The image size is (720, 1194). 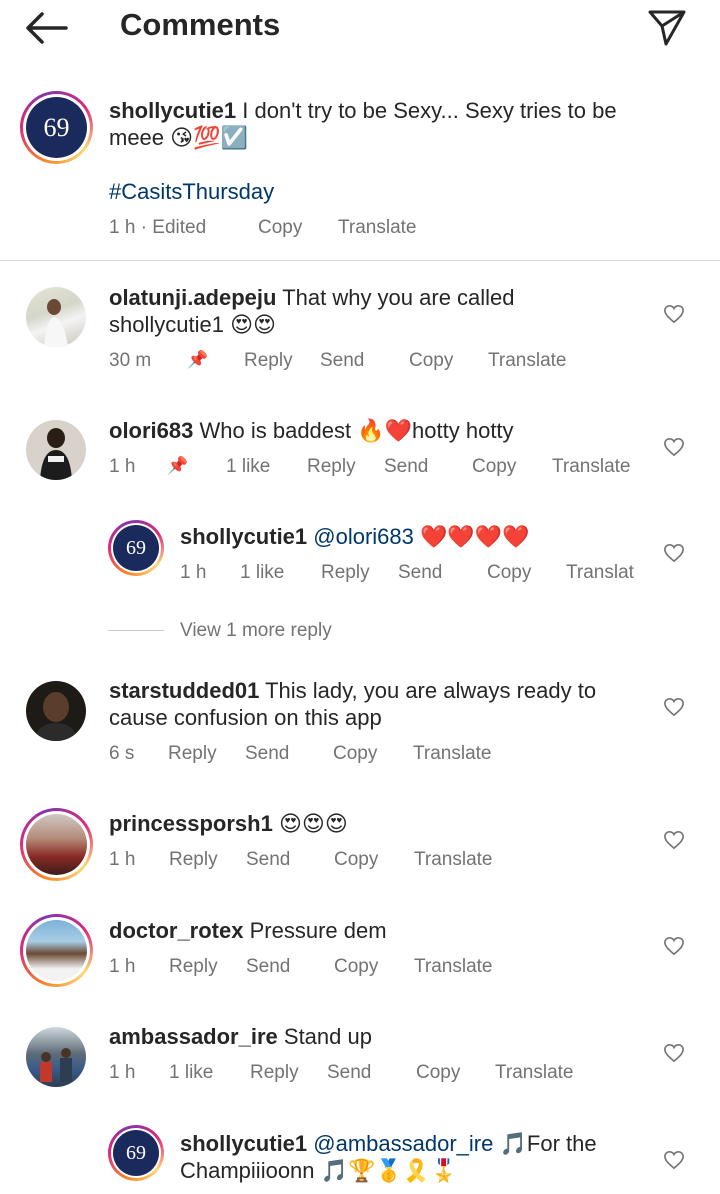 I want to click on caption-time: 1 h · Edited, so click(x=158, y=227).